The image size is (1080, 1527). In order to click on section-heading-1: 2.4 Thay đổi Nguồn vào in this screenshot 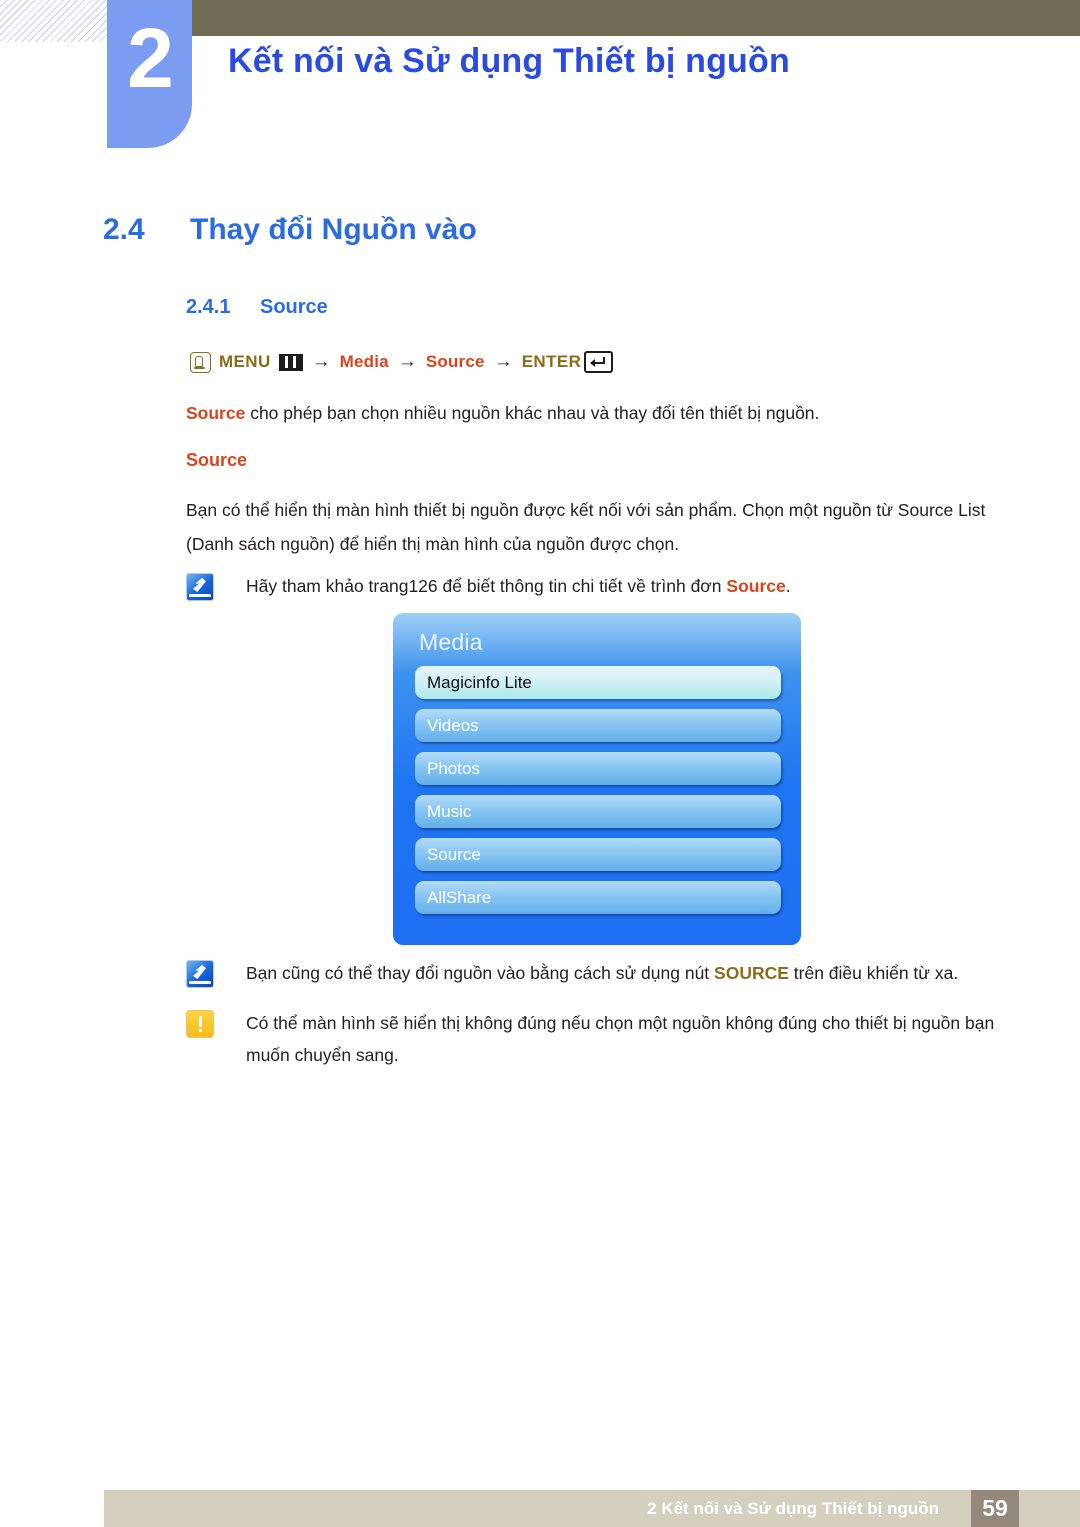, I will do `click(290, 230)`.